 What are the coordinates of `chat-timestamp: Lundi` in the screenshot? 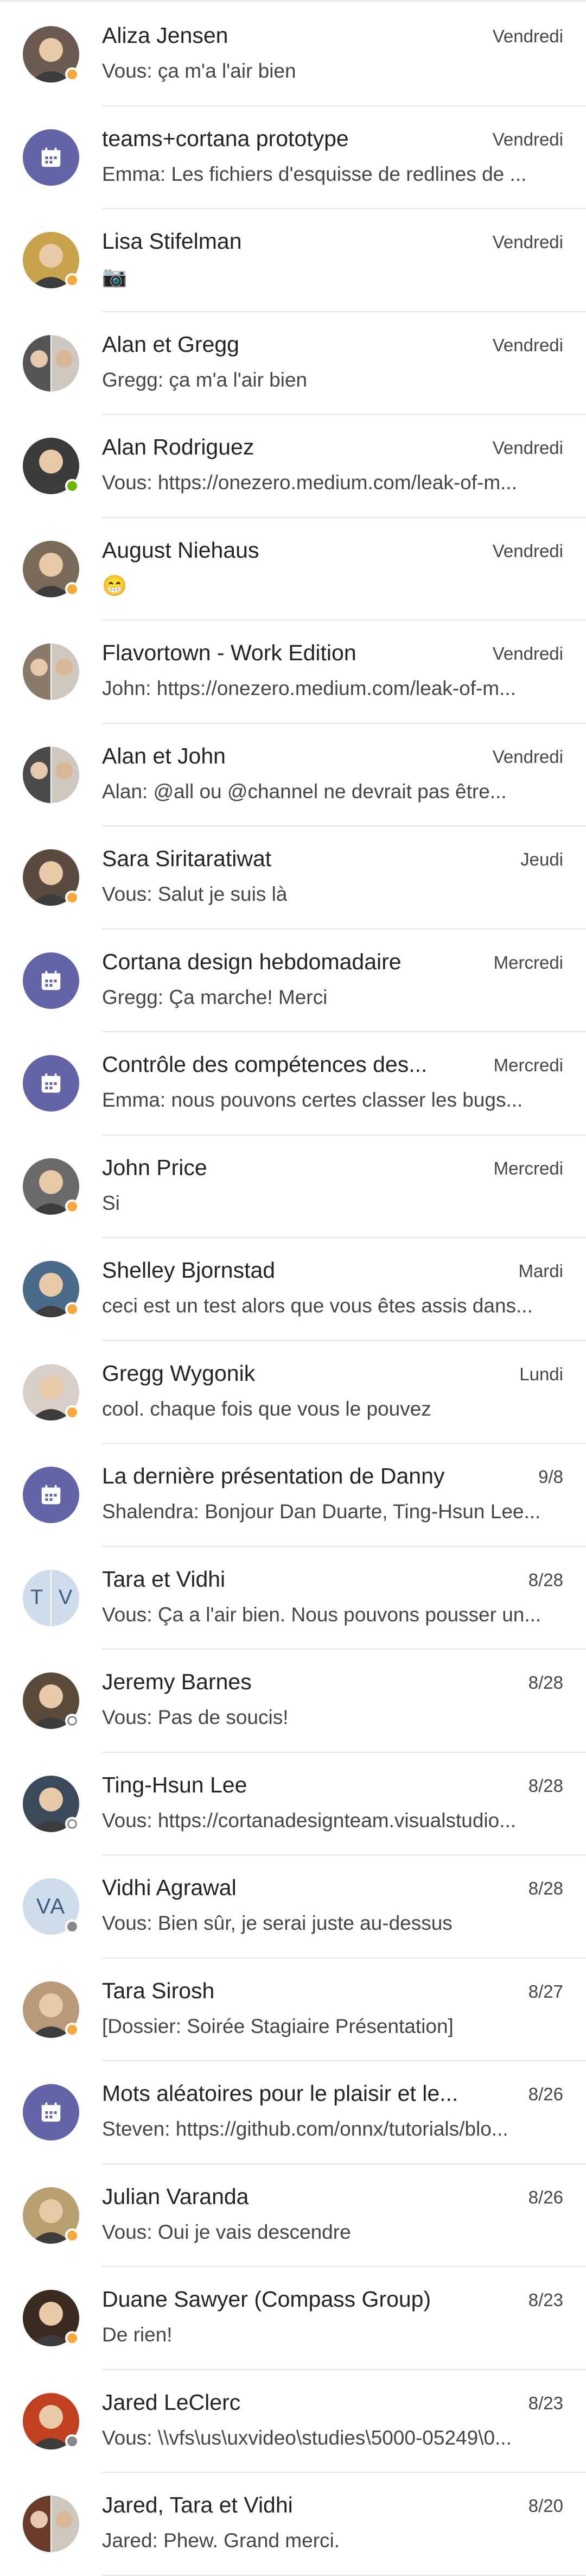 It's located at (541, 1374).